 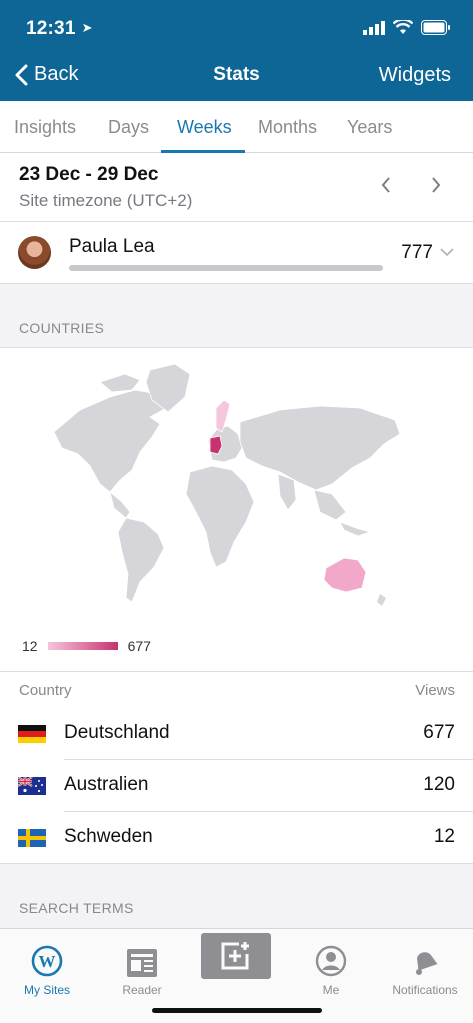 I want to click on bell-icon, so click(x=427, y=963).